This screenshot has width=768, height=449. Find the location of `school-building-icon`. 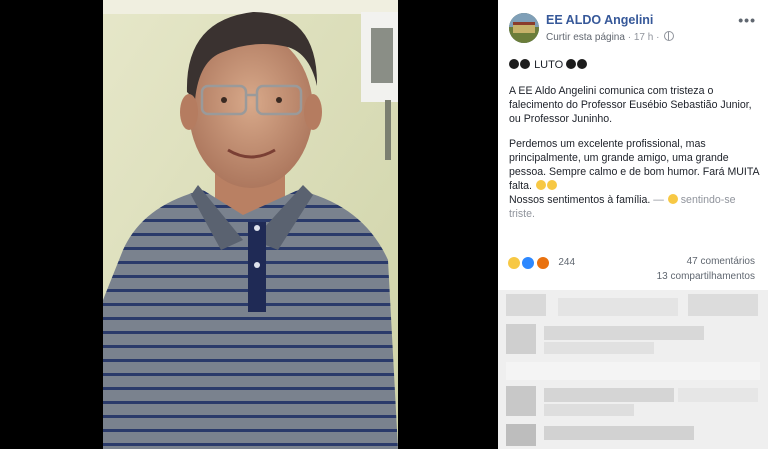

school-building-icon is located at coordinates (524, 28).